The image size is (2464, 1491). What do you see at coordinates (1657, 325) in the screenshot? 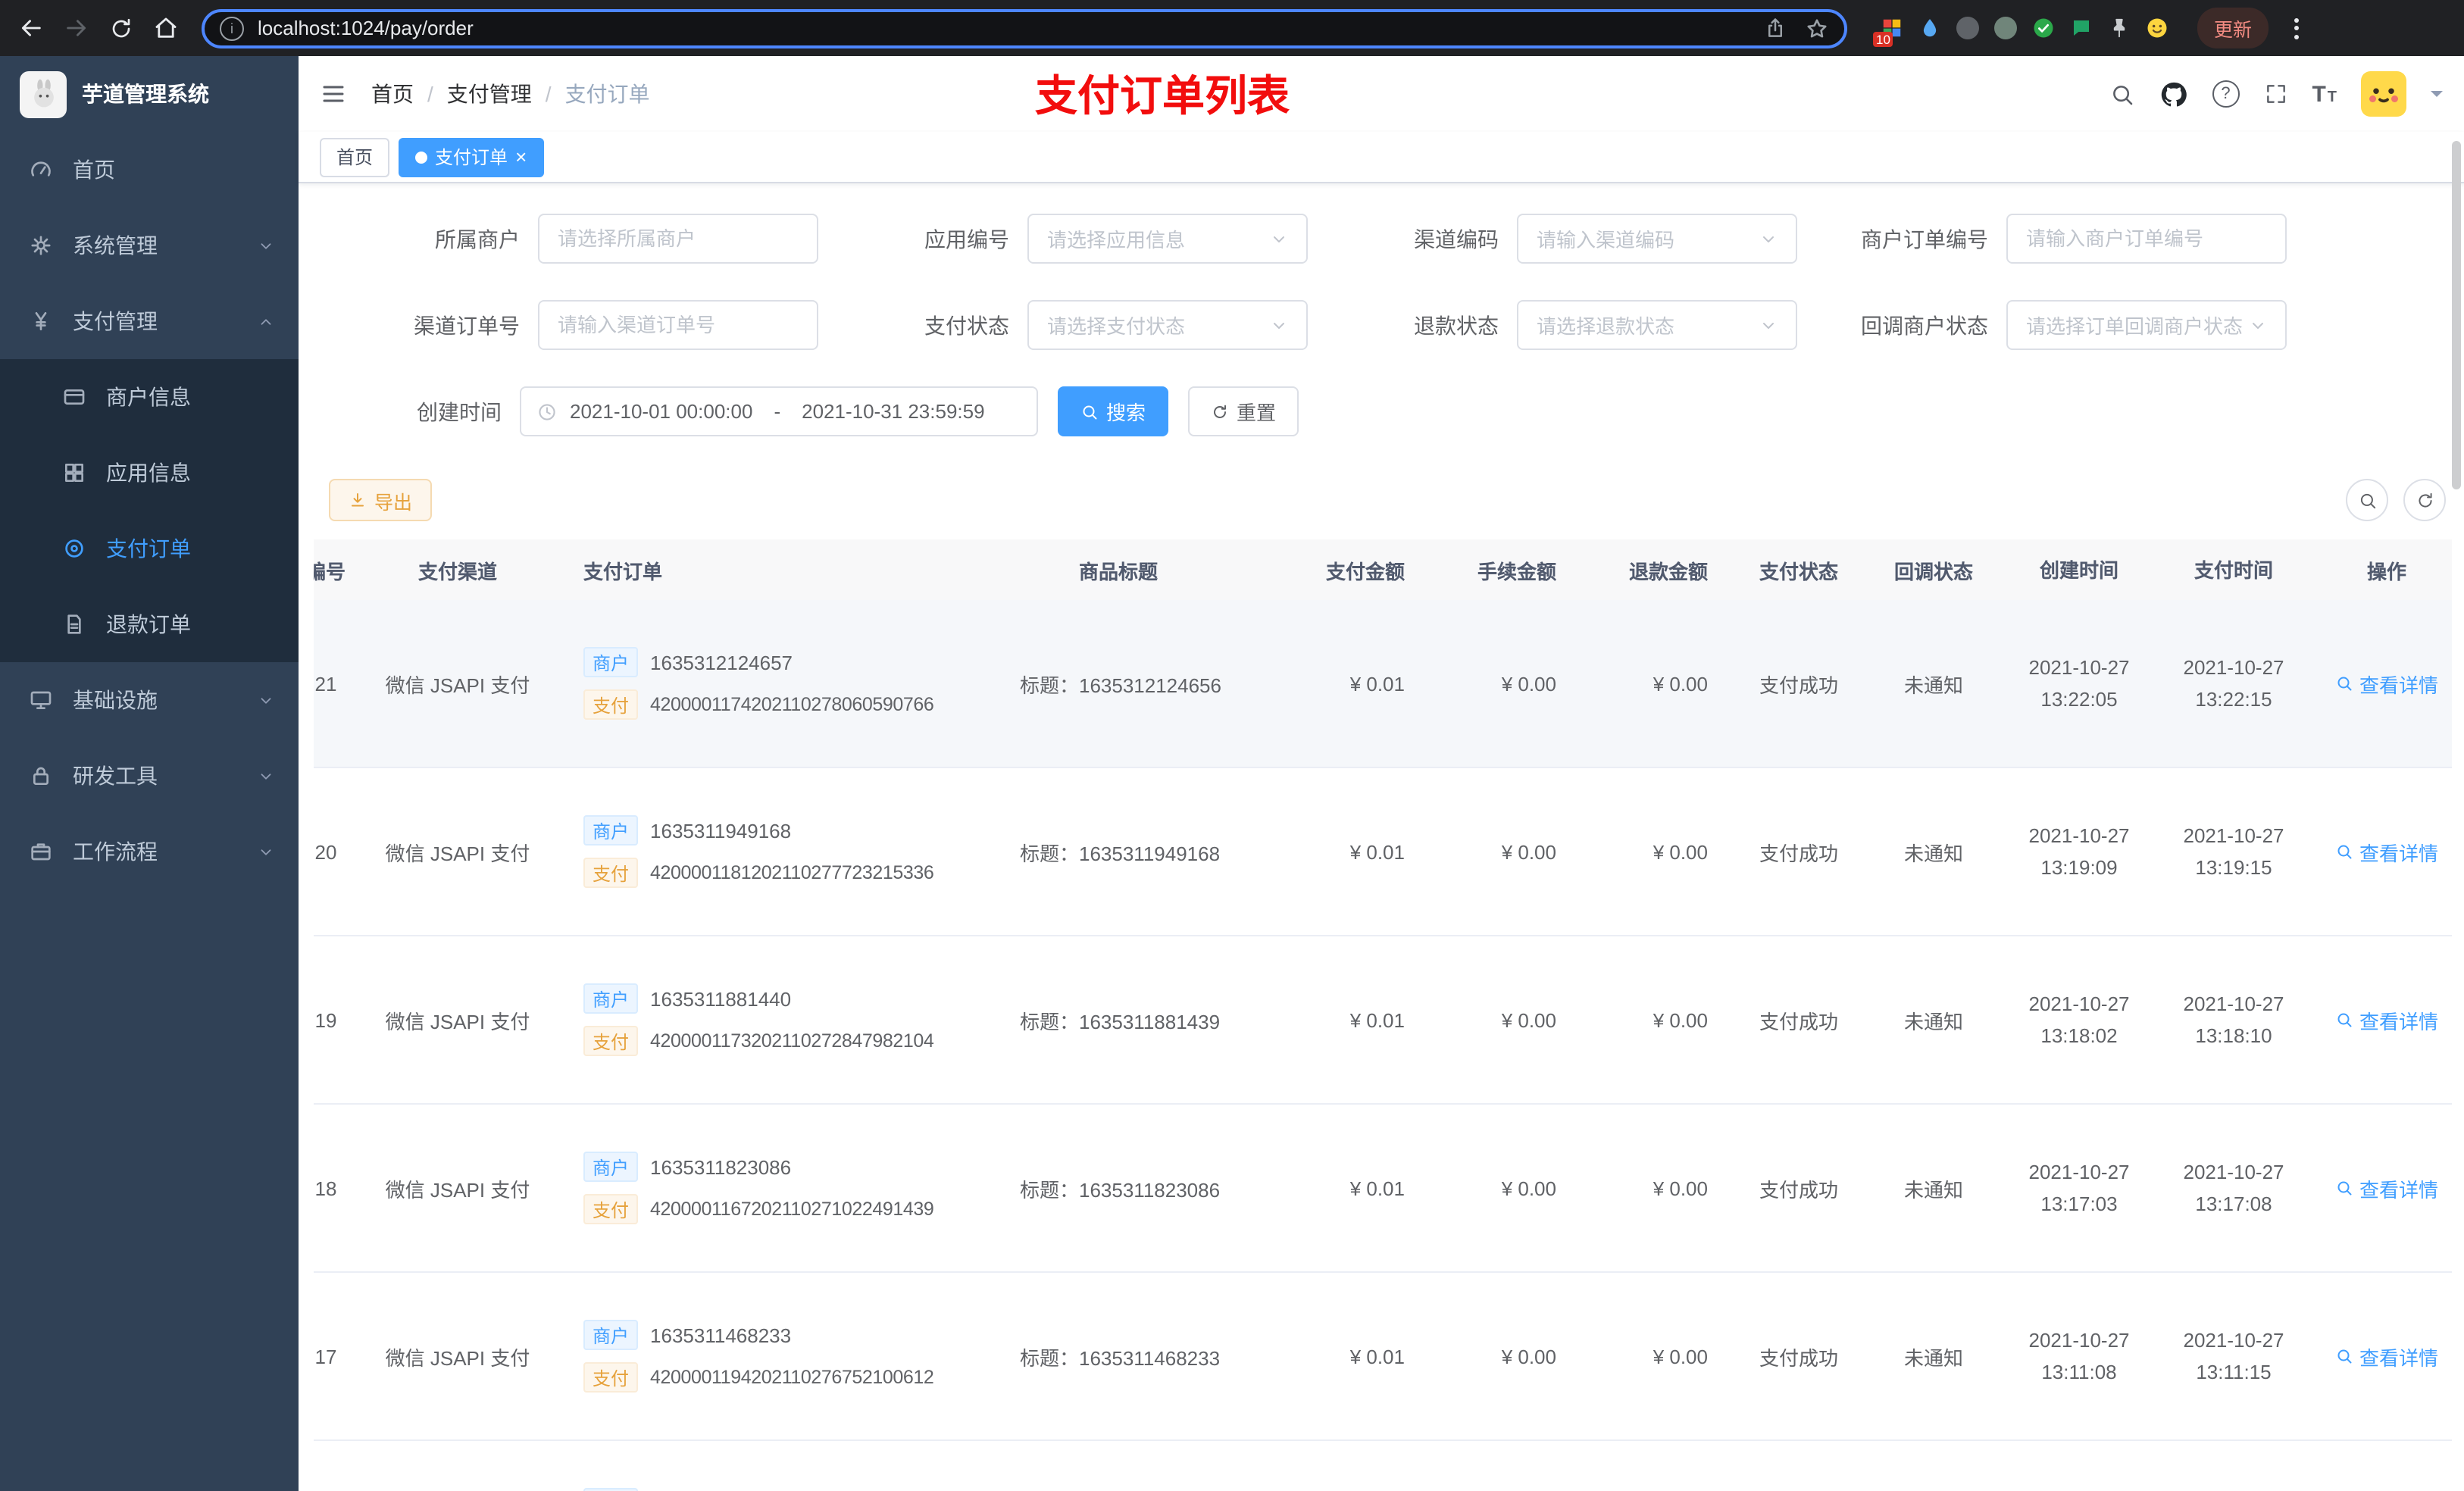
I see `refund-status-select: 请选择退款状态` at bounding box center [1657, 325].